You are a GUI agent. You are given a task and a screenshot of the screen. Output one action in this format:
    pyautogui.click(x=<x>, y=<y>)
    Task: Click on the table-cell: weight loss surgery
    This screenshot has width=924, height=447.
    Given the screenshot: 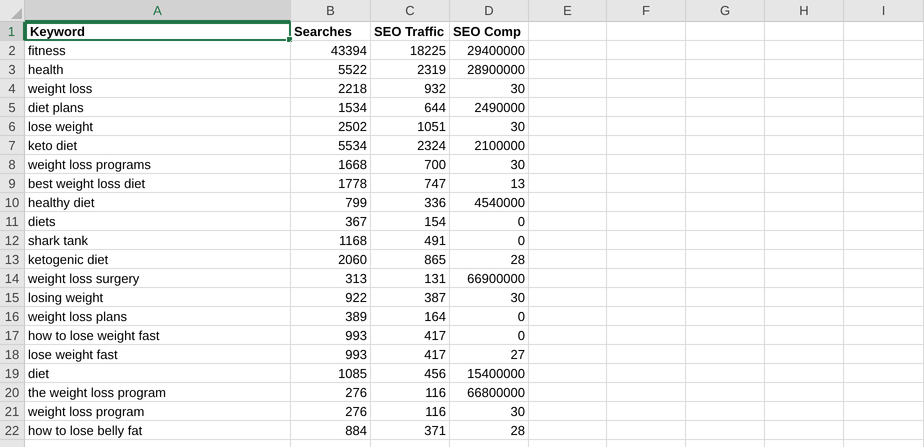 What is the action you would take?
    pyautogui.click(x=158, y=278)
    